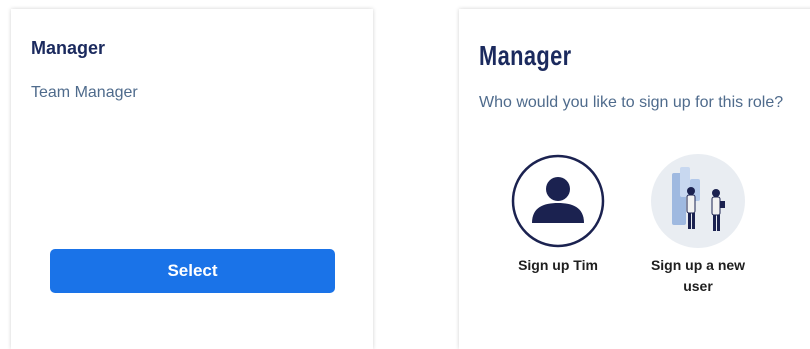 The width and height of the screenshot is (810, 349). What do you see at coordinates (698, 275) in the screenshot?
I see `sign-up-new-user-label: Sign up a new user` at bounding box center [698, 275].